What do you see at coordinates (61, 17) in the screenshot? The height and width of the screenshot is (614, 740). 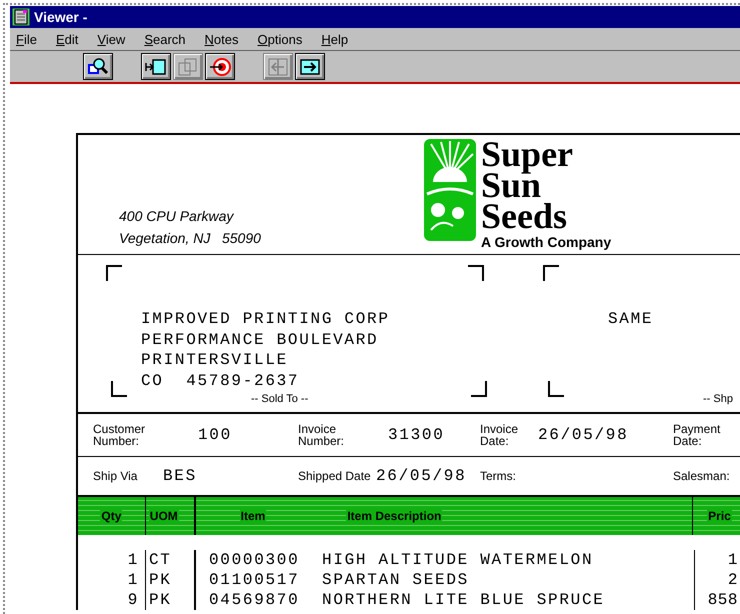 I see `window-title: Viewer -` at bounding box center [61, 17].